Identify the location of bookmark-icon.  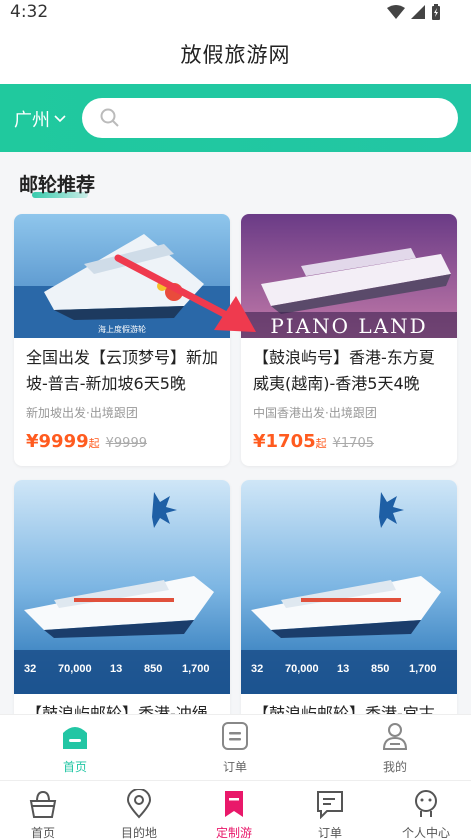
(234, 804).